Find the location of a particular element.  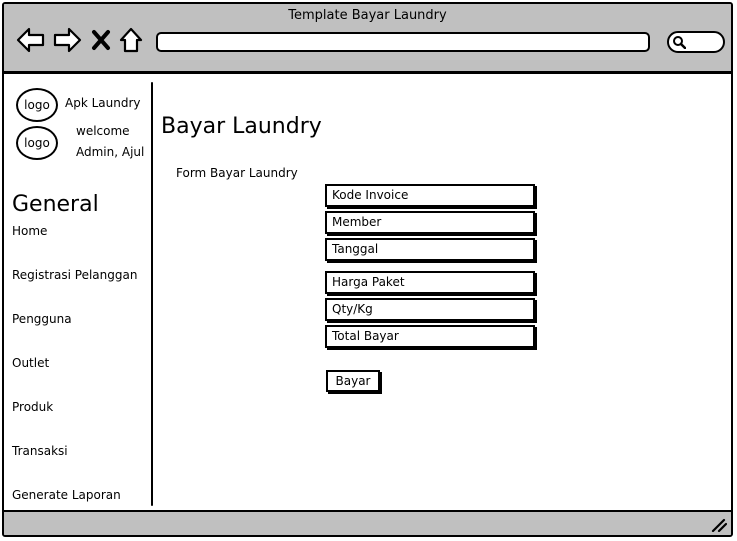

sidebar-item-pengguna: Pengguna is located at coordinates (42, 319).